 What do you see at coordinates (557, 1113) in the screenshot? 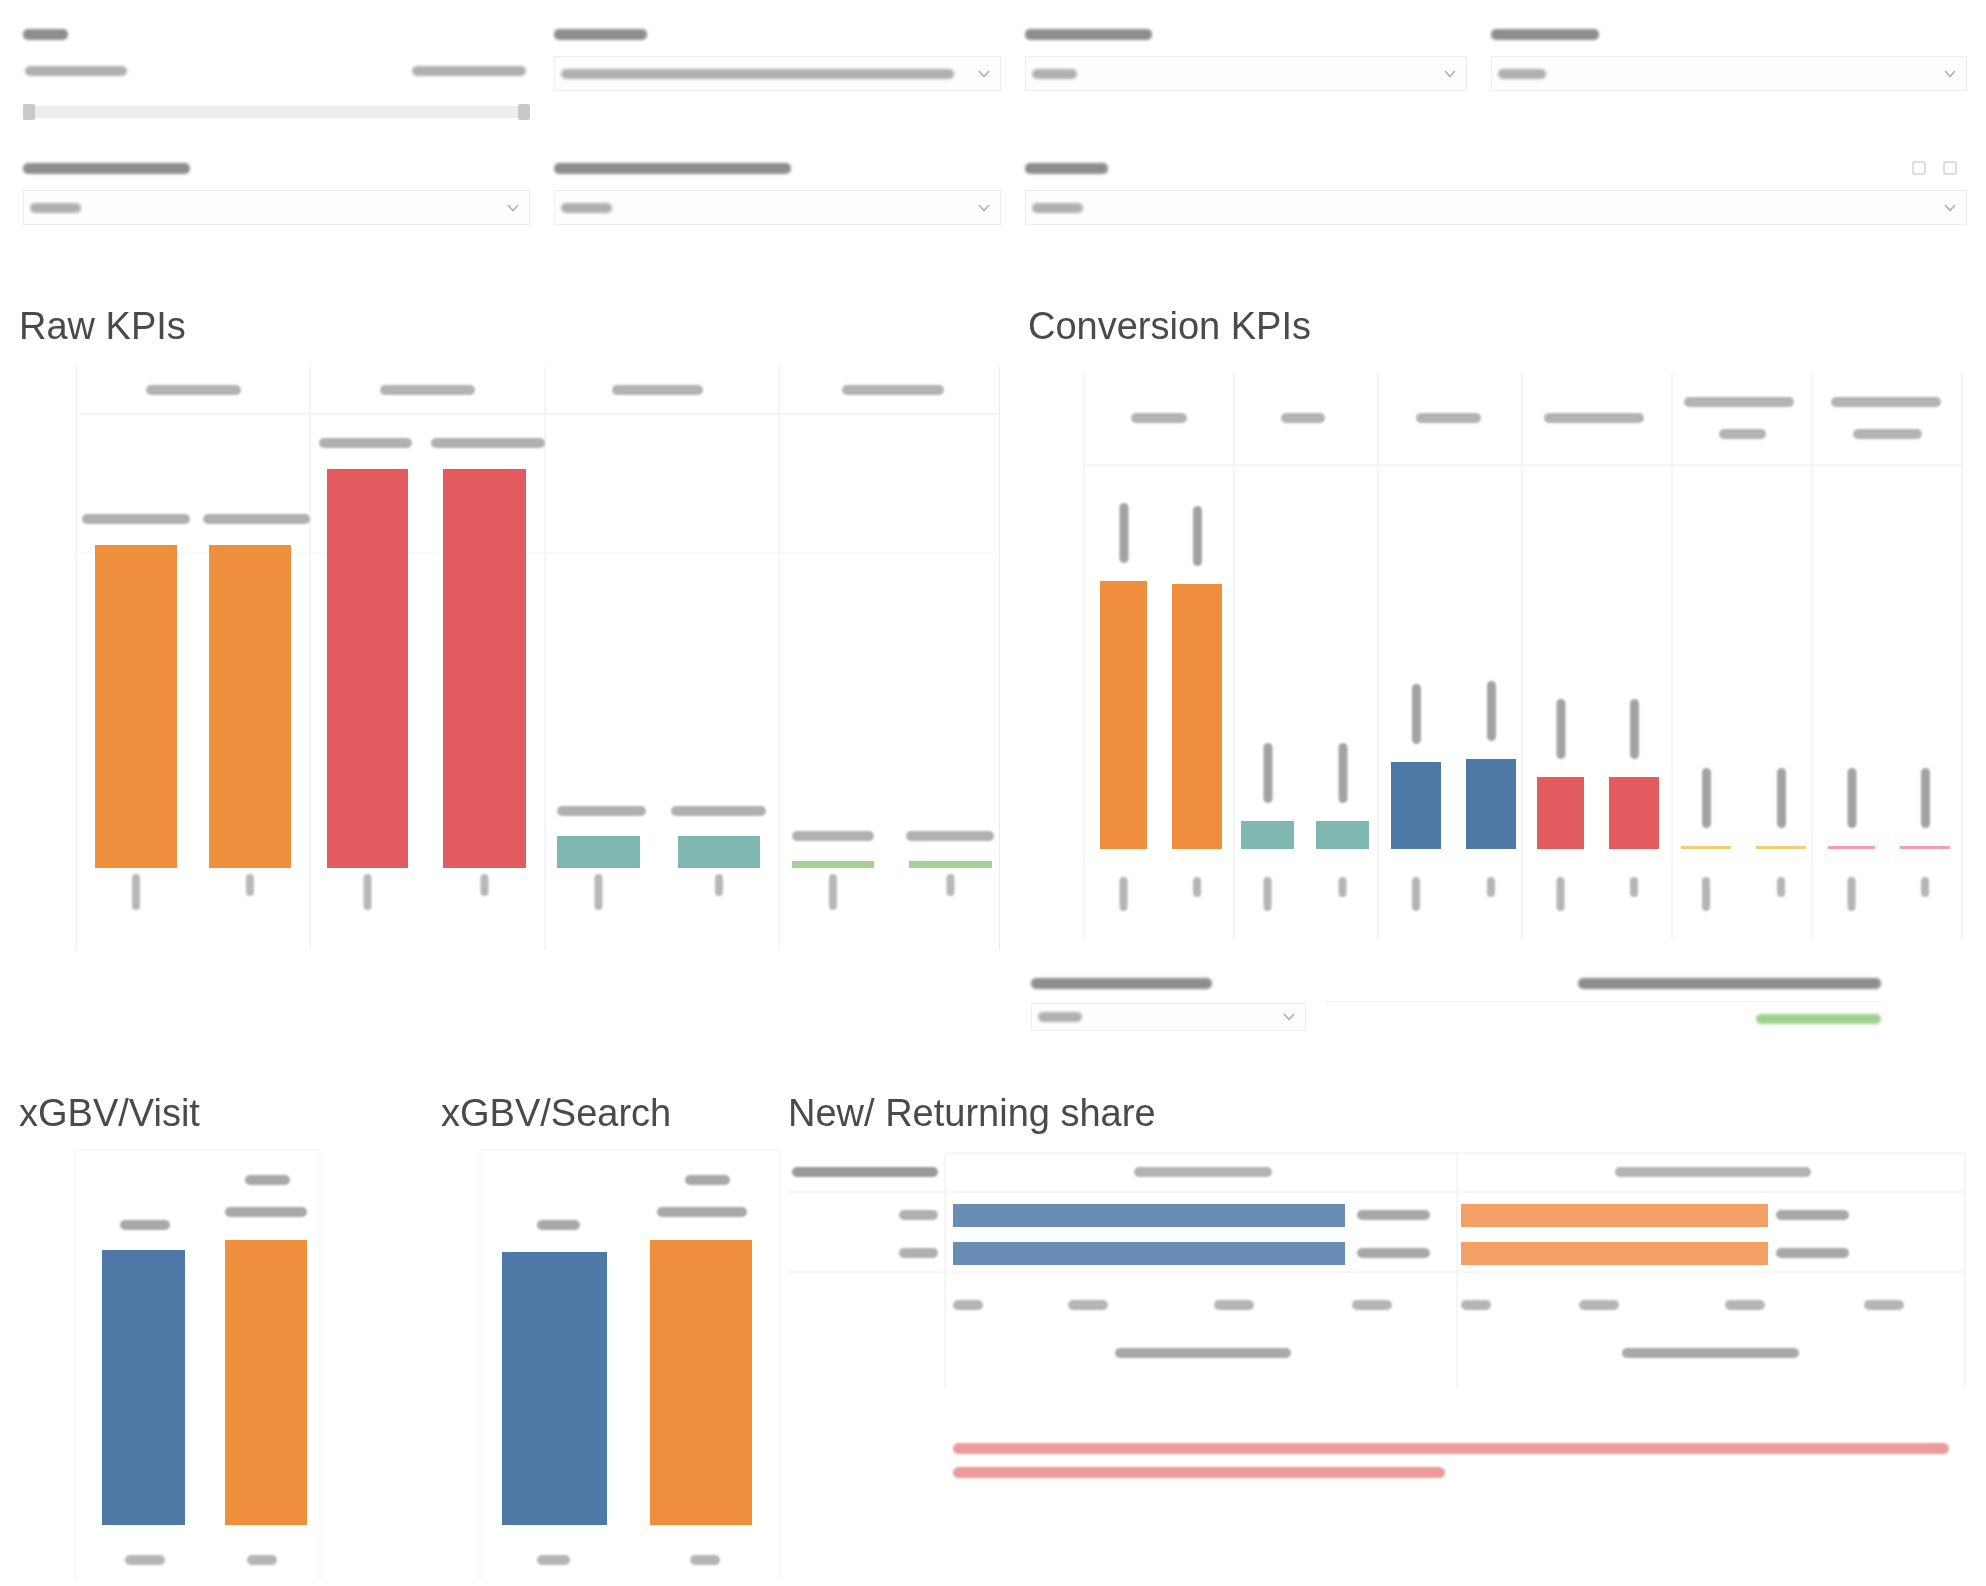
I see `section-title: xGBV/Search` at bounding box center [557, 1113].